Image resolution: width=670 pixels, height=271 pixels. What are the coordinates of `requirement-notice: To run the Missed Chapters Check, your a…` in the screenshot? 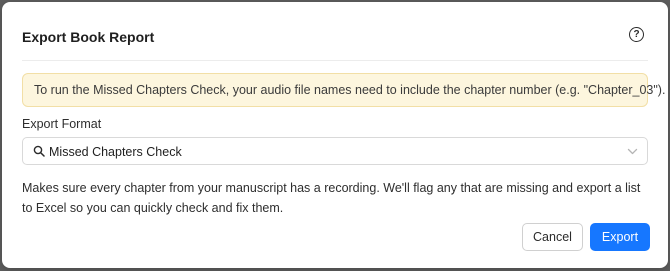 It's located at (343, 90).